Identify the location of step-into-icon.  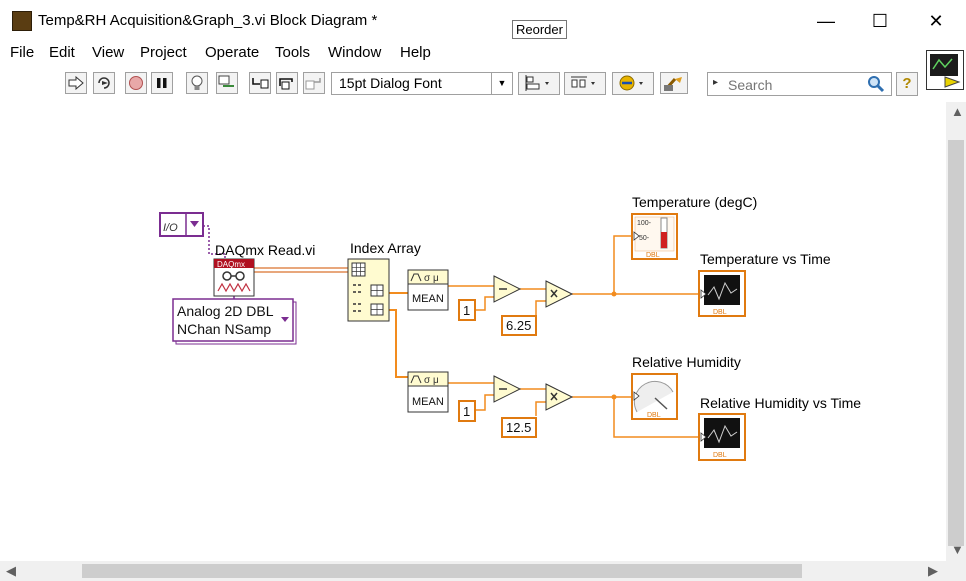
(260, 83).